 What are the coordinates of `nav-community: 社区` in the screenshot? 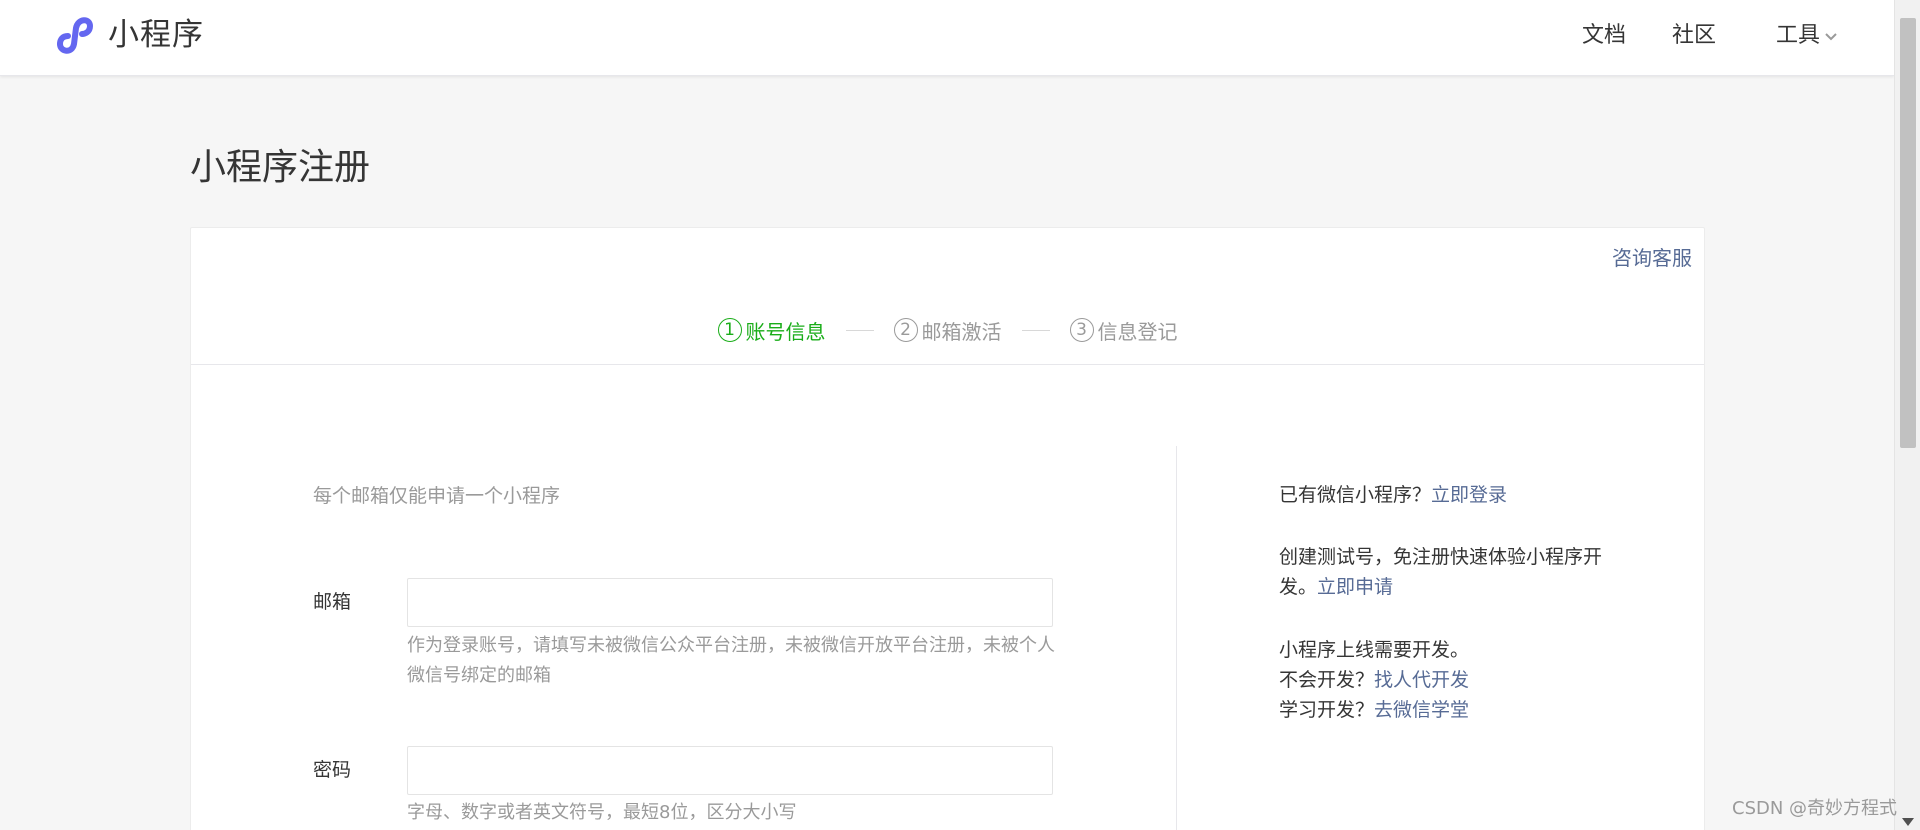 It's located at (1694, 36).